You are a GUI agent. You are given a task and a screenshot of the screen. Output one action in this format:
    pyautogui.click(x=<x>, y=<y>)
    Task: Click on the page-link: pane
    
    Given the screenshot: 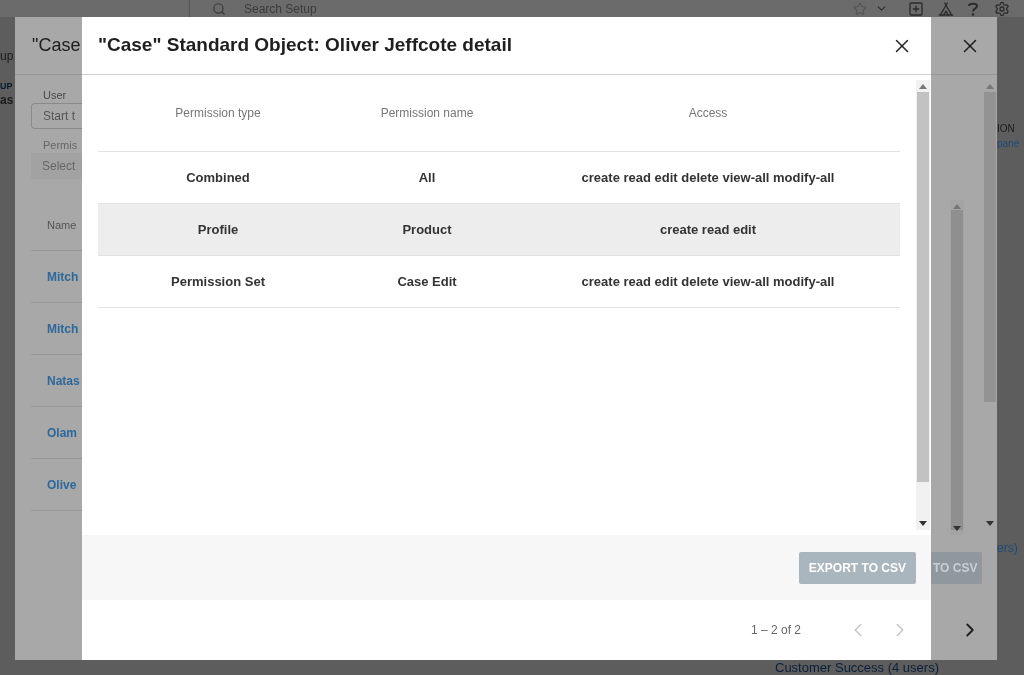 What is the action you would take?
    pyautogui.click(x=1010, y=144)
    